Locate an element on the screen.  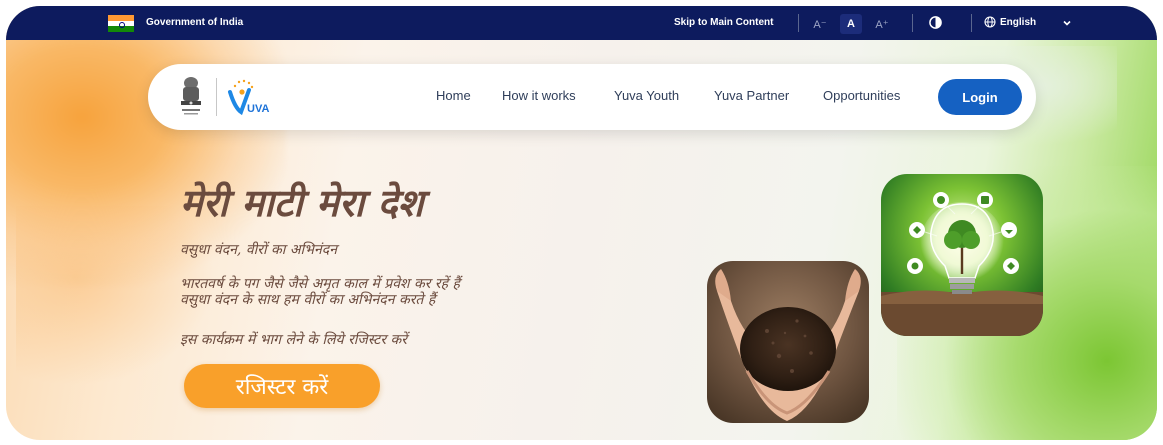
soil-in-hands-image is located at coordinates (788, 342).